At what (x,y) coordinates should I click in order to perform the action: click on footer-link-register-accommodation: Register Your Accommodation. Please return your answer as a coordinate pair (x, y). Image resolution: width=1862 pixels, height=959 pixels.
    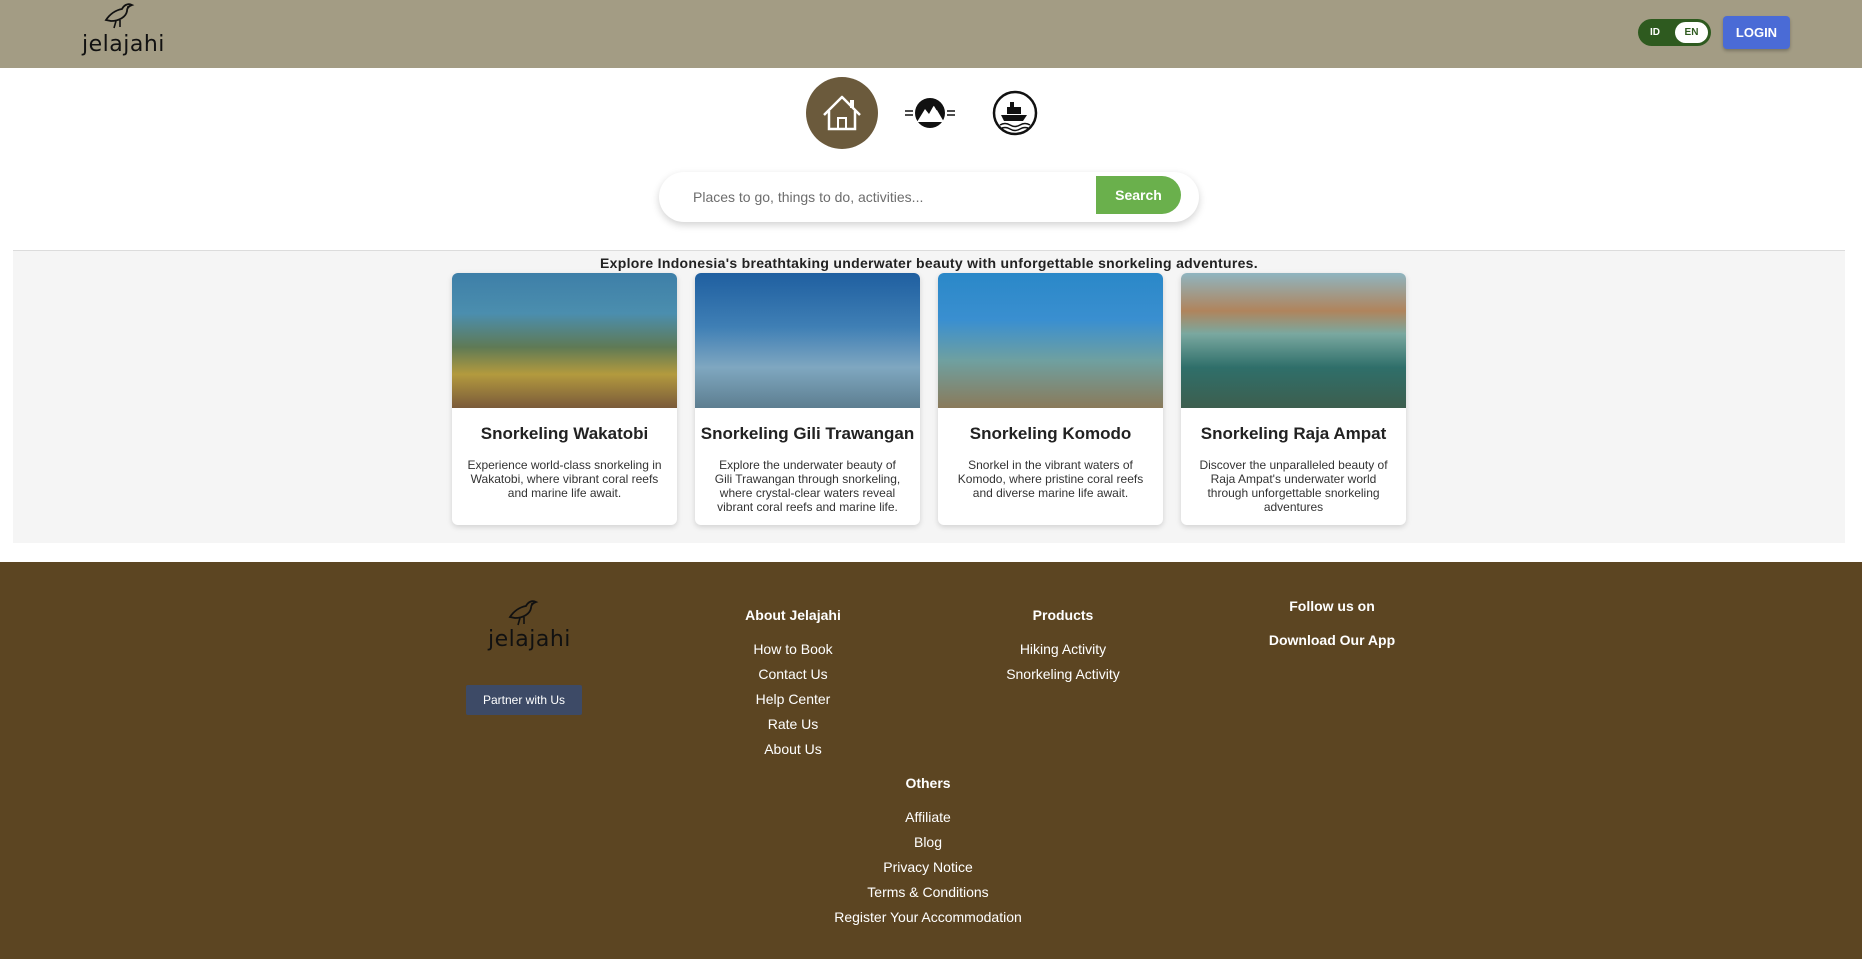
    Looking at the image, I should click on (928, 921).